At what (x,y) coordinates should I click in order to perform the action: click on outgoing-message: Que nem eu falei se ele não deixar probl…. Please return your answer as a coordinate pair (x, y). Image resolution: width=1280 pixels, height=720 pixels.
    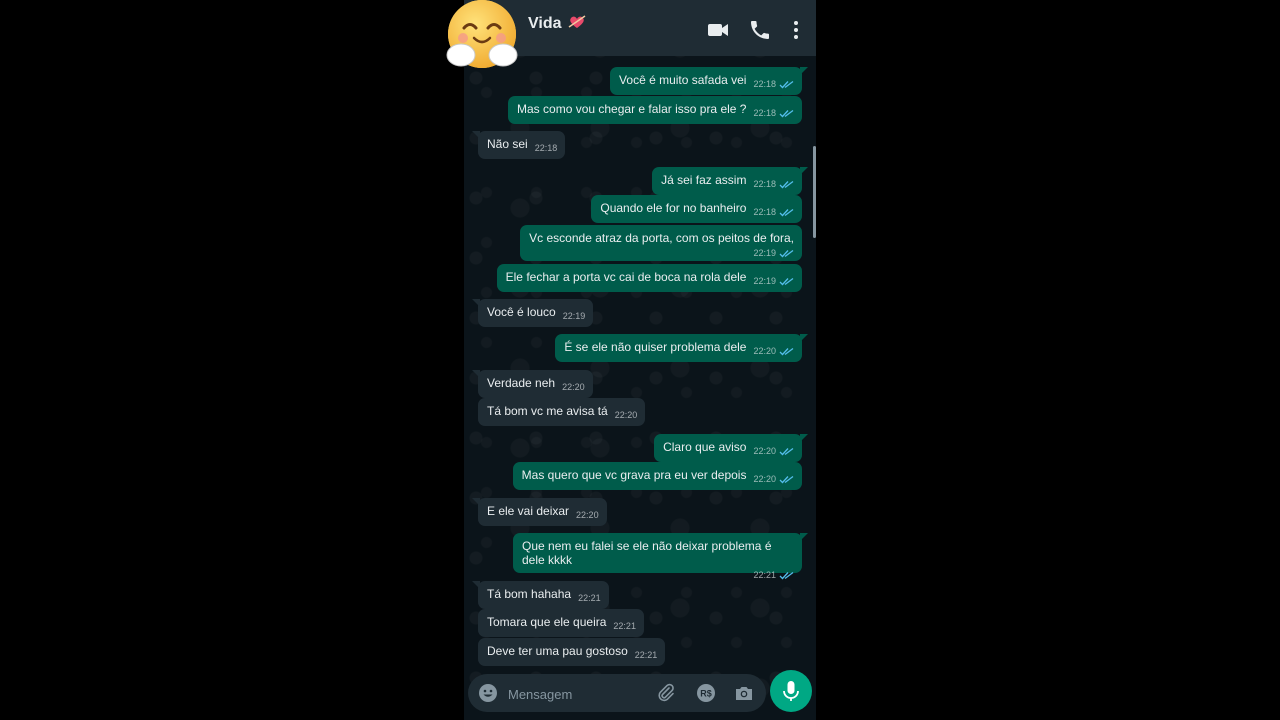
    Looking at the image, I should click on (660, 556).